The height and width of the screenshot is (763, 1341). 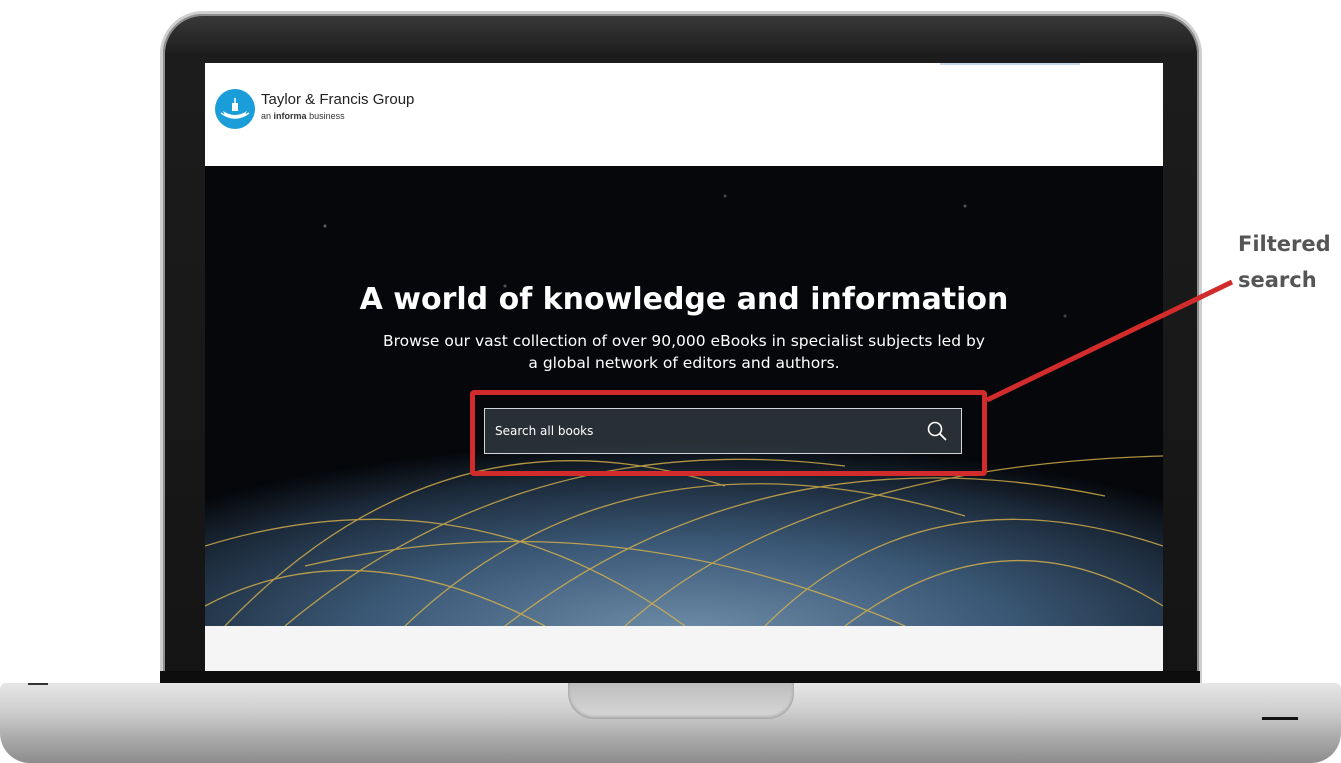 What do you see at coordinates (1284, 244) in the screenshot?
I see `annotation-line-1: Filtered` at bounding box center [1284, 244].